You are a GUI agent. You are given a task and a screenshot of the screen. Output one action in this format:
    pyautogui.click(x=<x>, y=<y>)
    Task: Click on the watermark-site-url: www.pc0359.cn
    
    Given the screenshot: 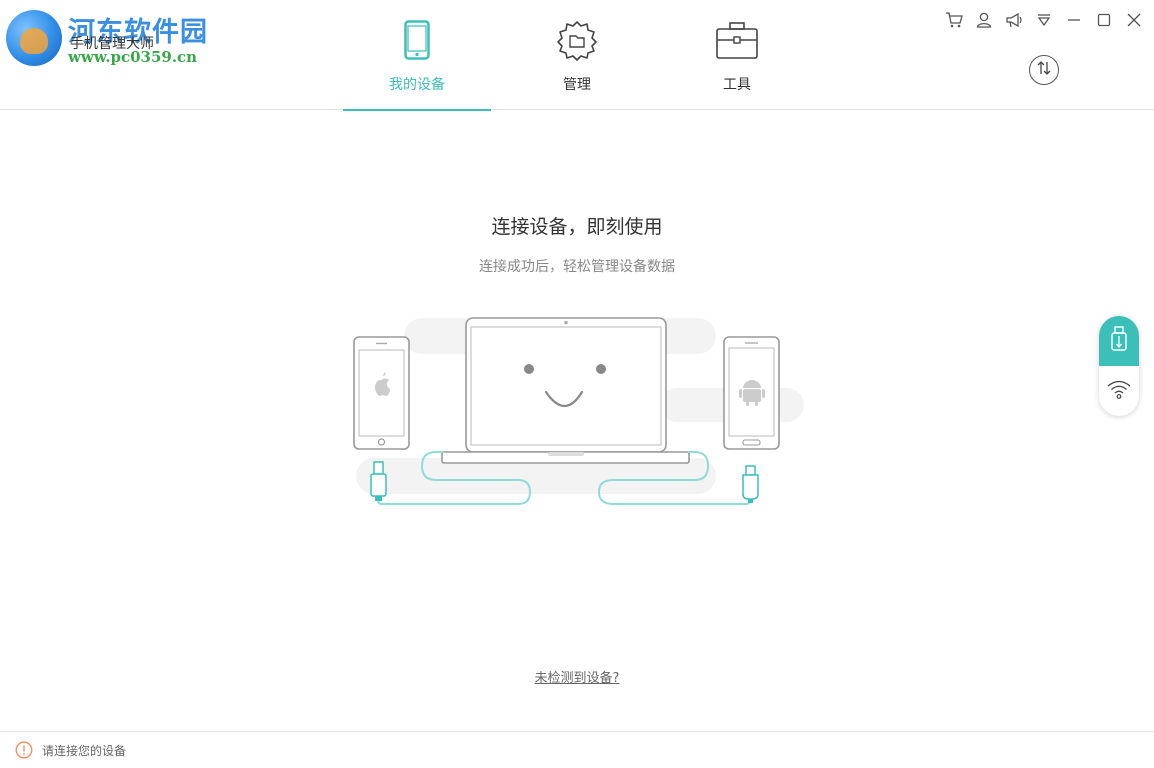 What is the action you would take?
    pyautogui.click(x=133, y=57)
    